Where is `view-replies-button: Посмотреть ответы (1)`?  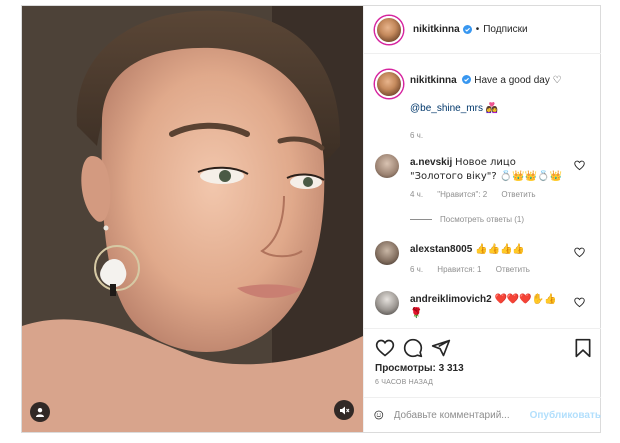 view-replies-button: Посмотреть ответы (1) is located at coordinates (467, 219).